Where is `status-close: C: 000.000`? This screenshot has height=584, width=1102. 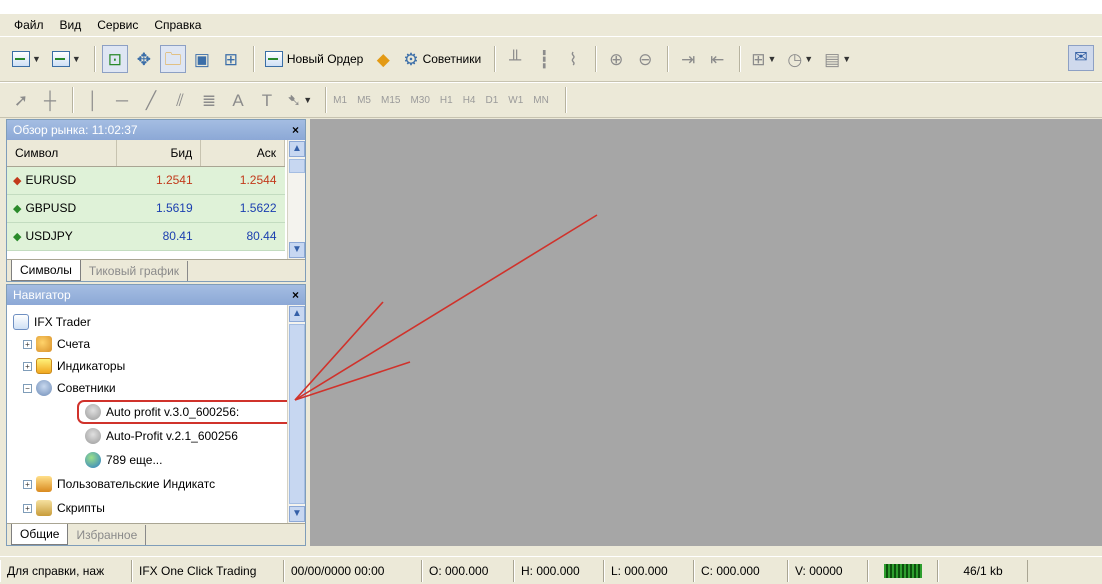 status-close: C: 000.000 is located at coordinates (741, 570).